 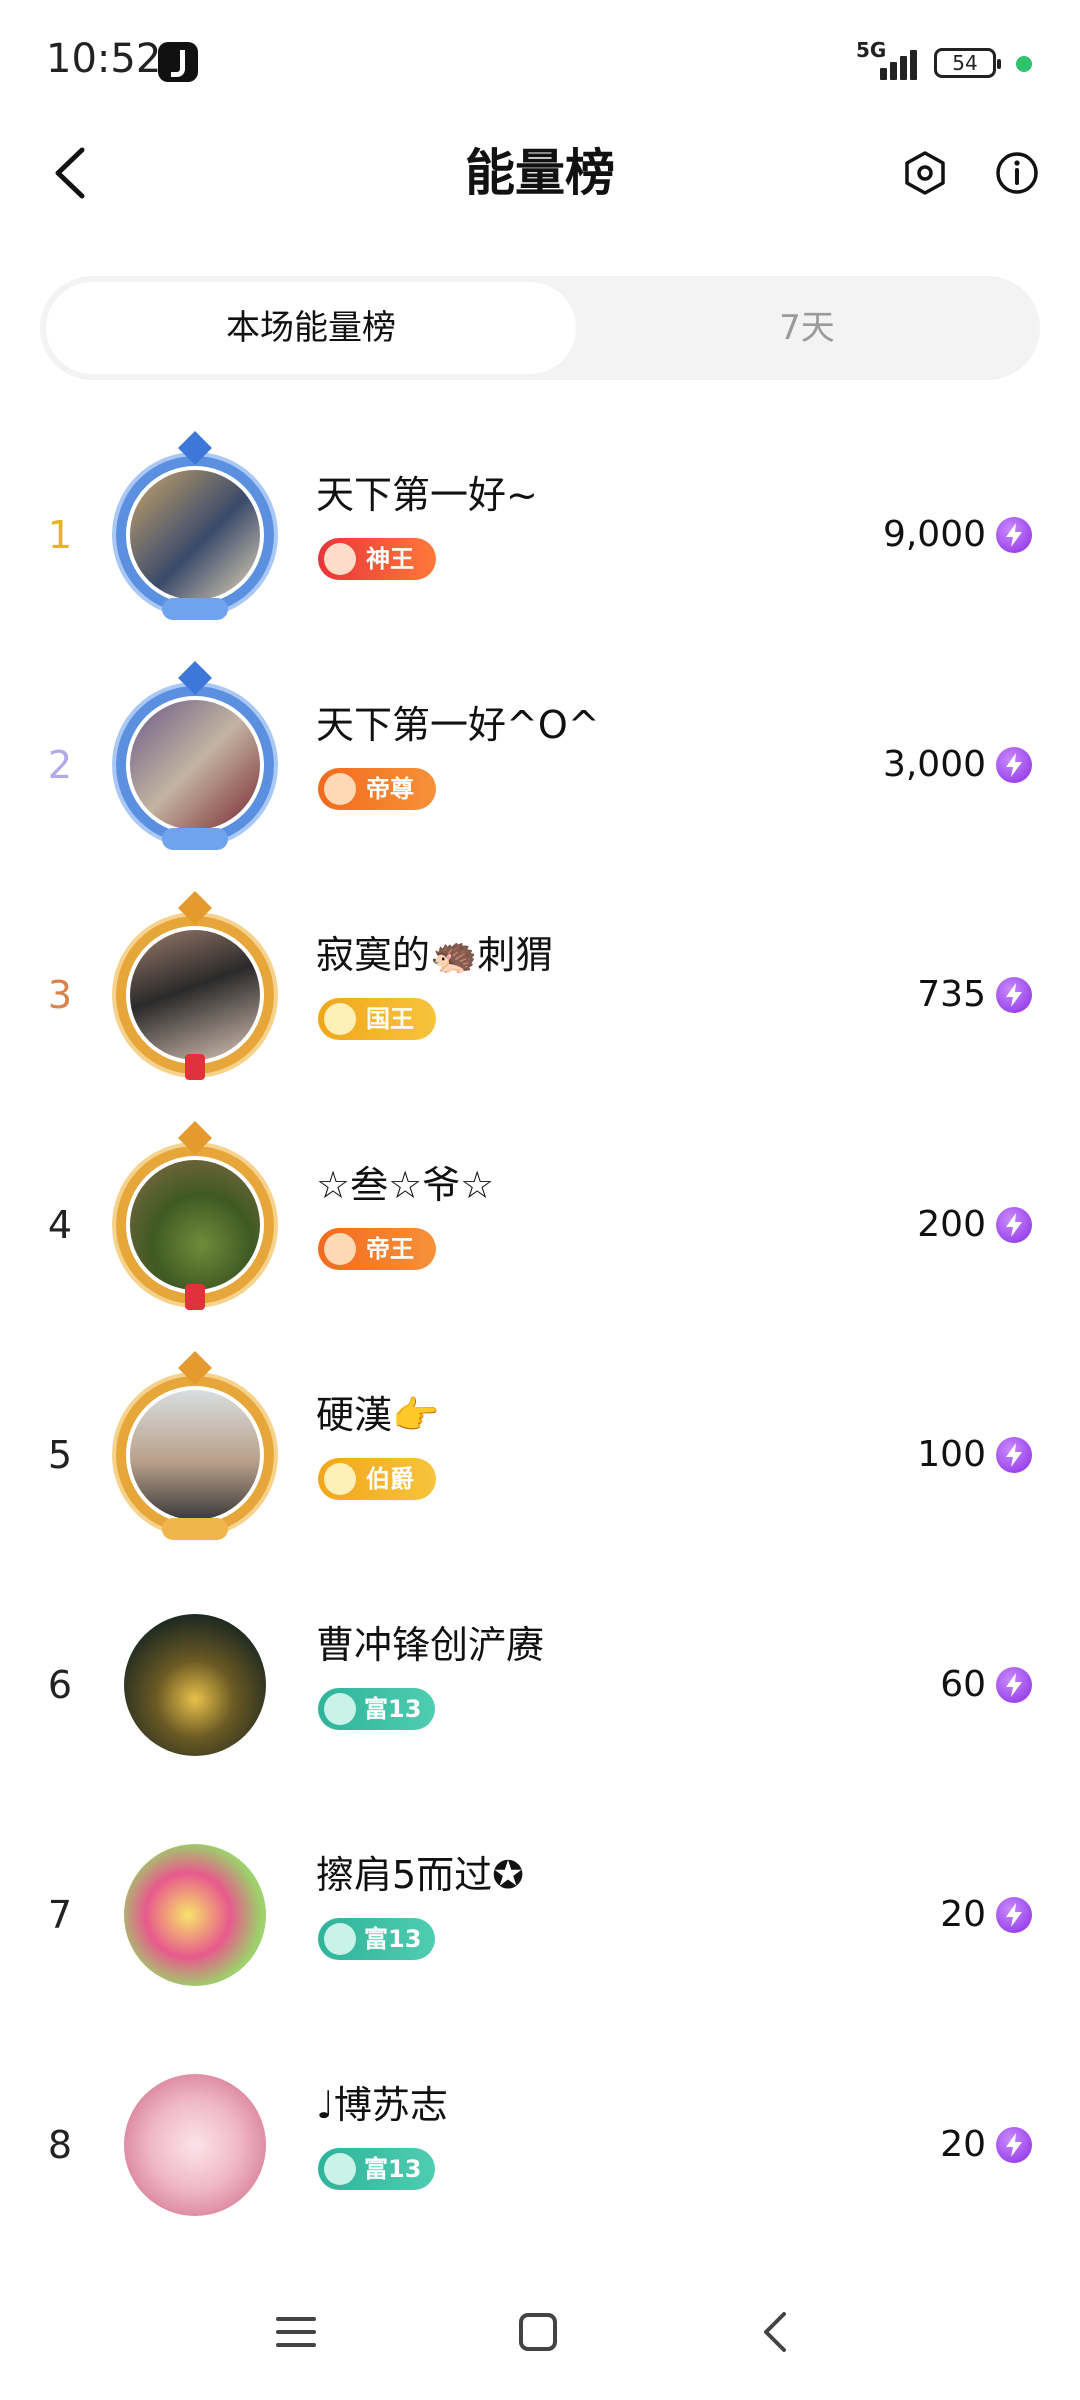 What do you see at coordinates (430, 1645) in the screenshot?
I see `user-name: 曹冲锋创浐赓` at bounding box center [430, 1645].